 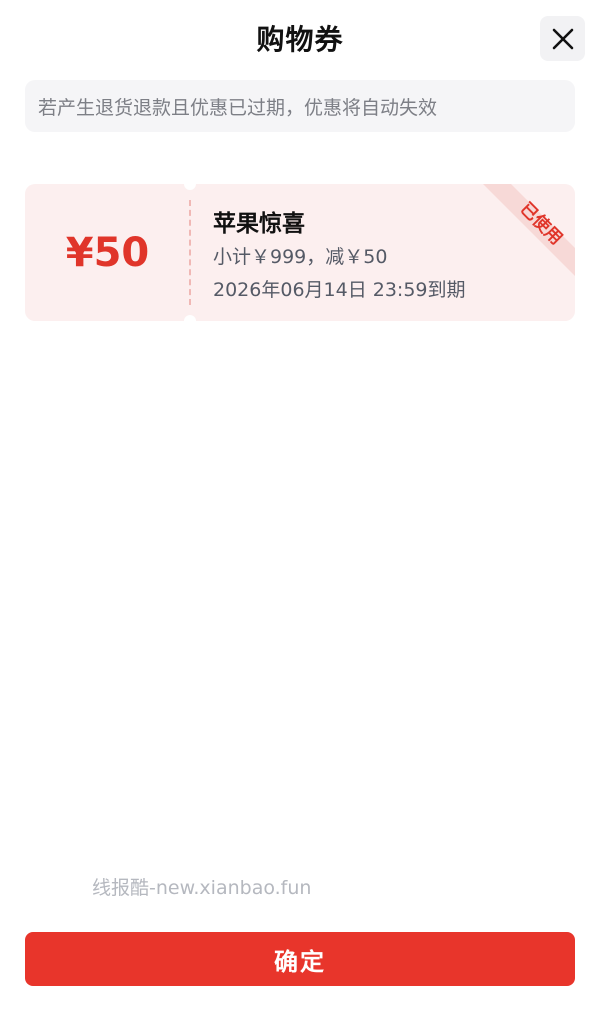 I want to click on coupon-value-panel: ¥50, so click(x=107, y=252).